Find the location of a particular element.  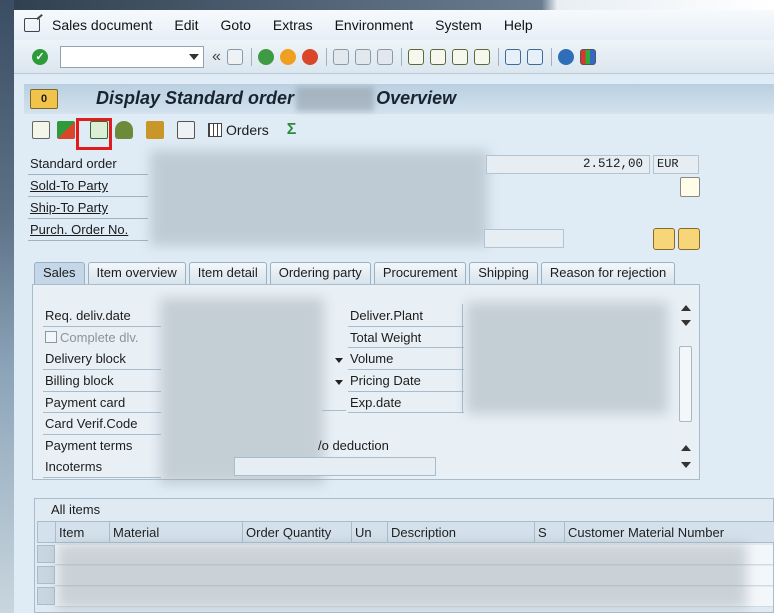

po-date-field is located at coordinates (524, 238).